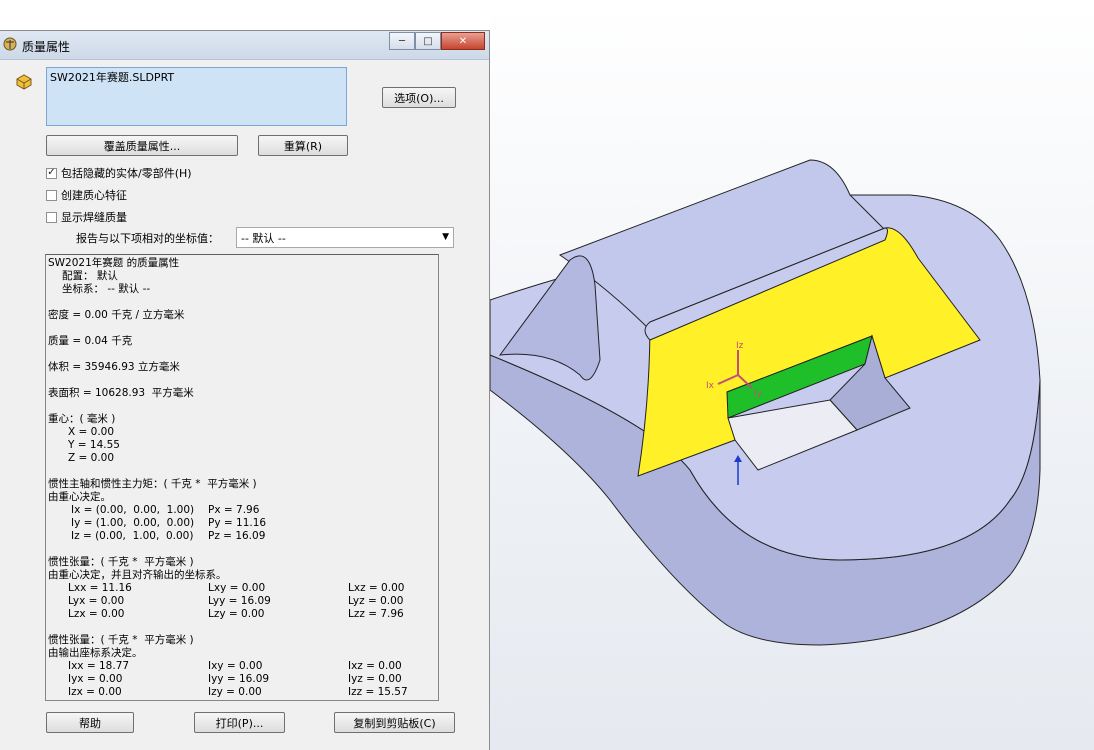 This screenshot has height=750, width=1094. What do you see at coordinates (79, 497) in the screenshot?
I see `result-principal-sub: 由重心决定。` at bounding box center [79, 497].